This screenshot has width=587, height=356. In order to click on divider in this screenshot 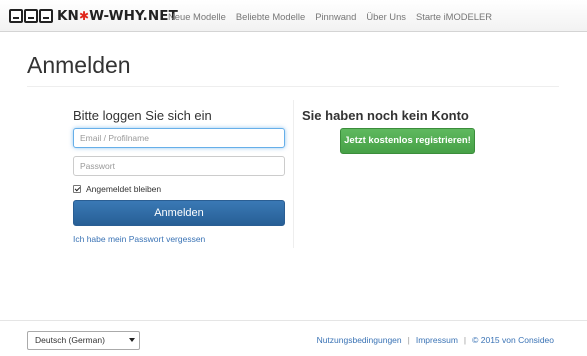, I will do `click(293, 86)`.